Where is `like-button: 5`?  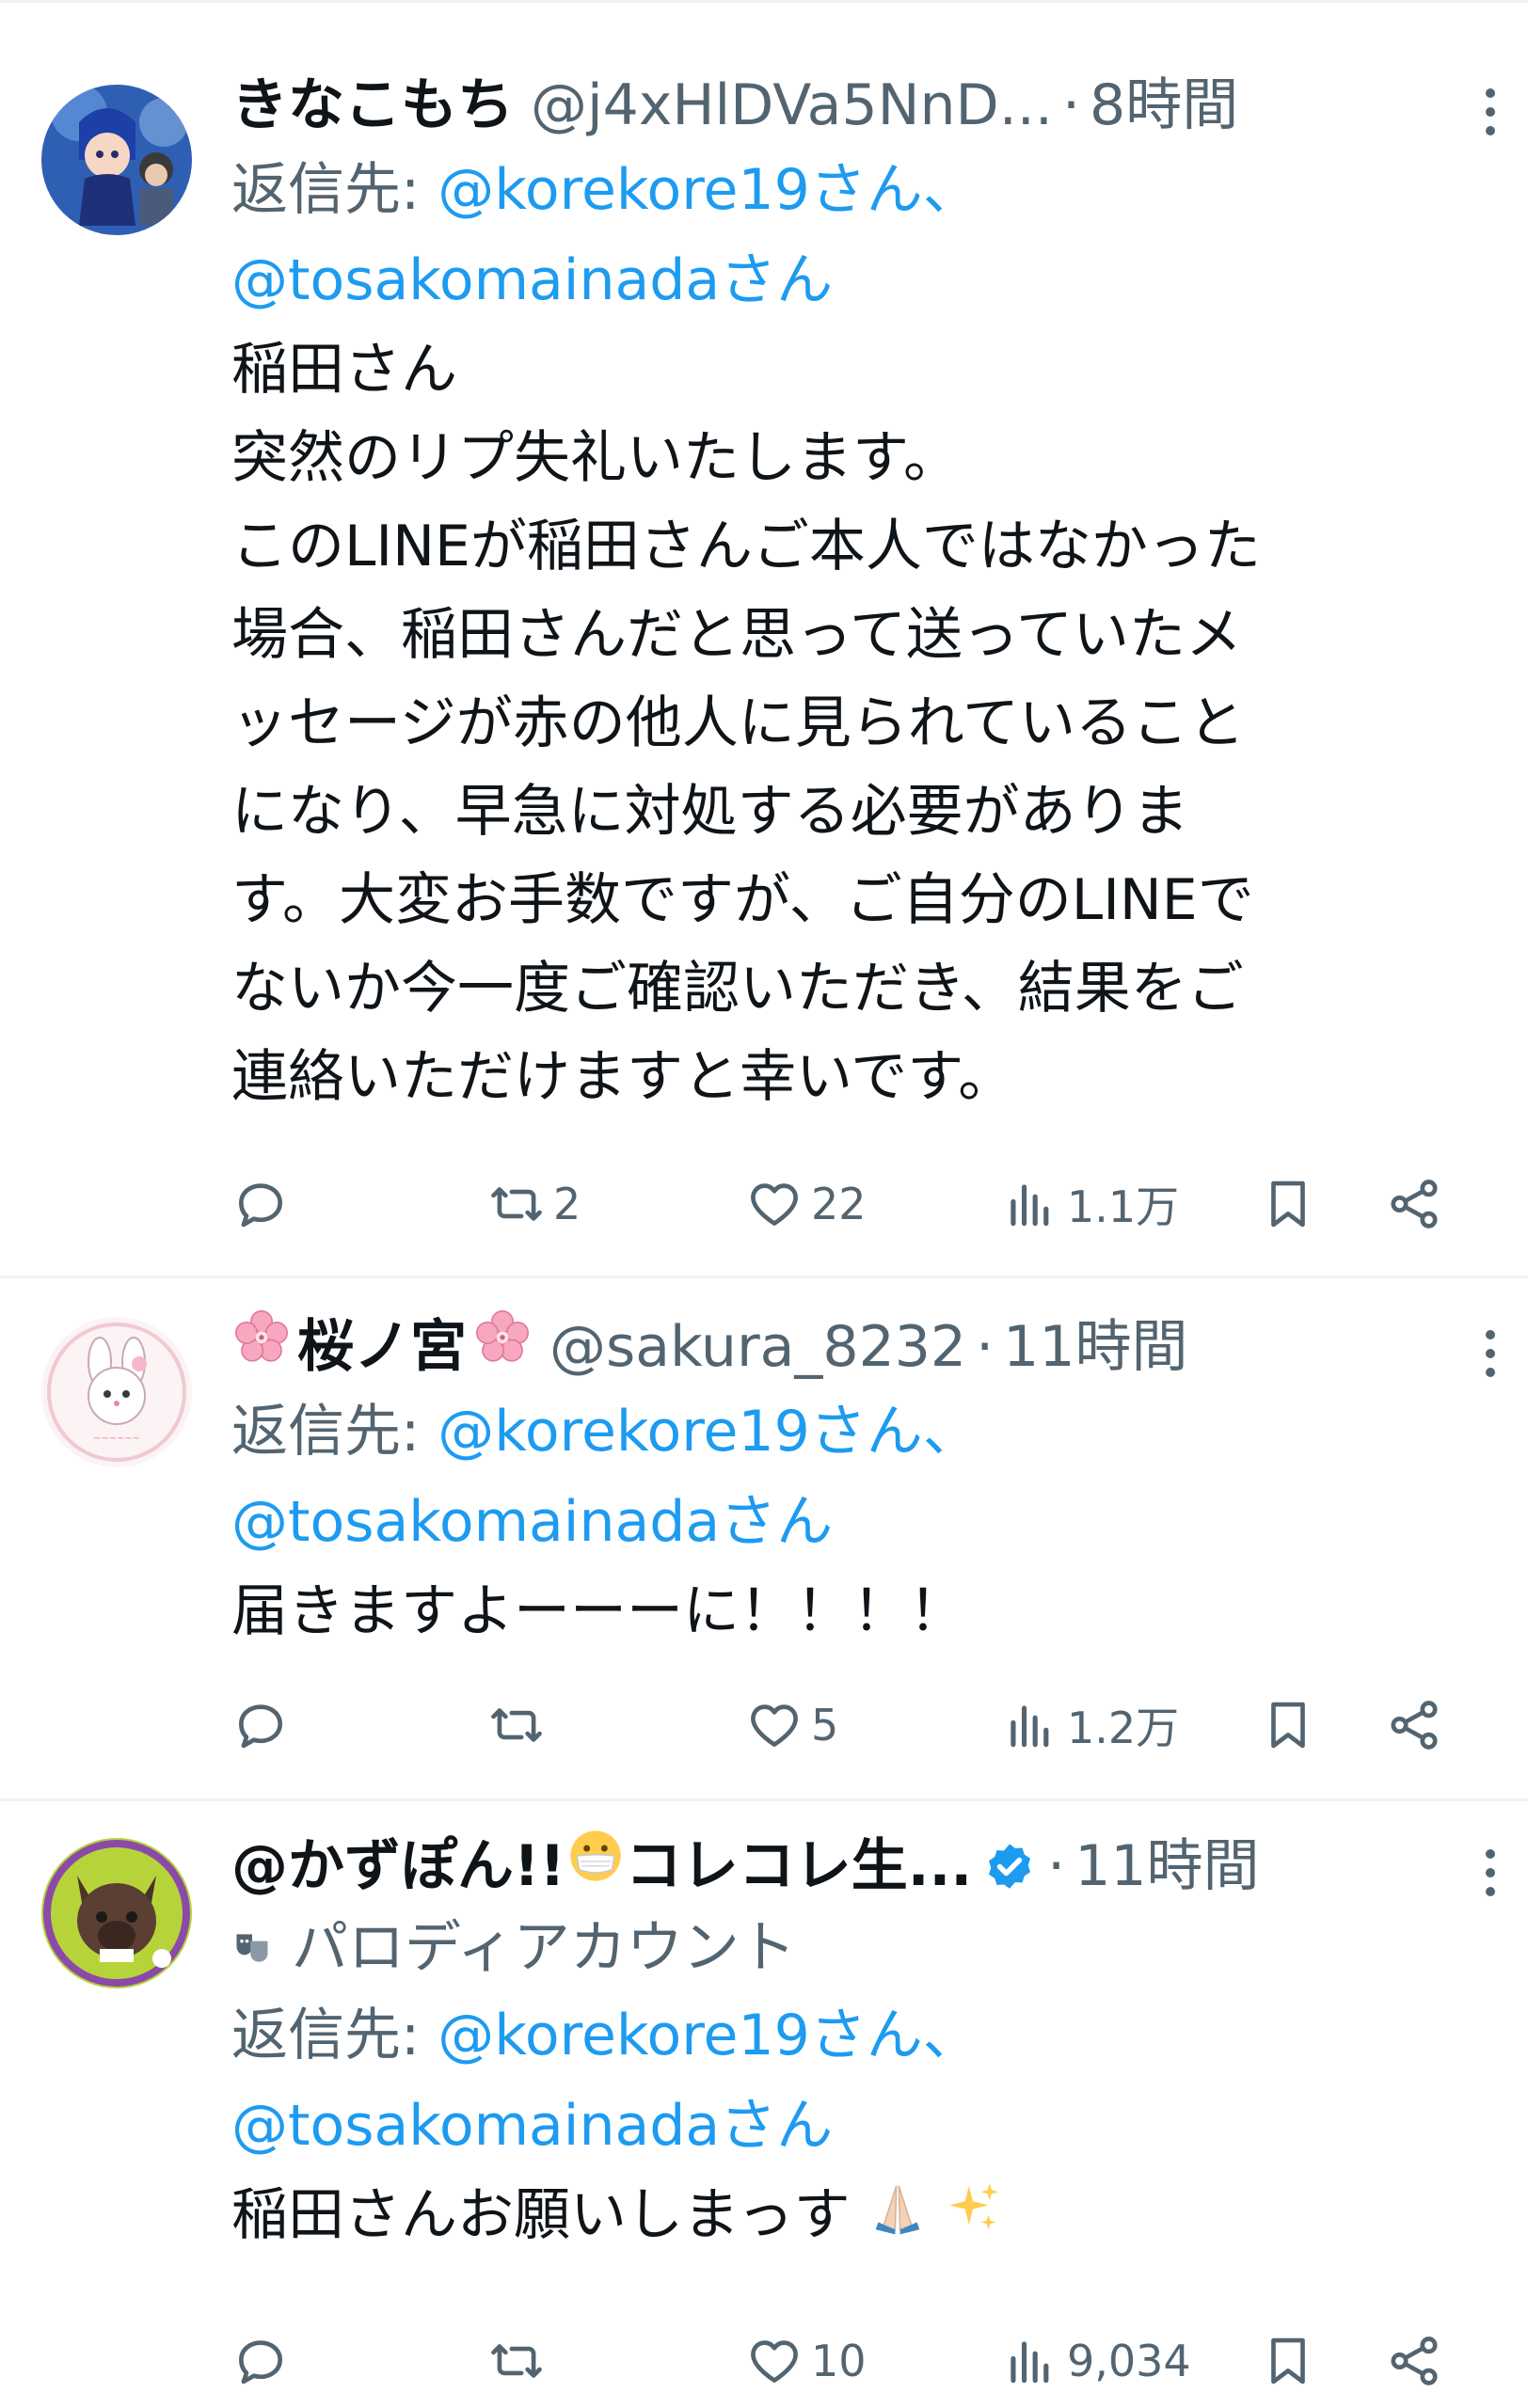
like-button: 5 is located at coordinates (792, 1725).